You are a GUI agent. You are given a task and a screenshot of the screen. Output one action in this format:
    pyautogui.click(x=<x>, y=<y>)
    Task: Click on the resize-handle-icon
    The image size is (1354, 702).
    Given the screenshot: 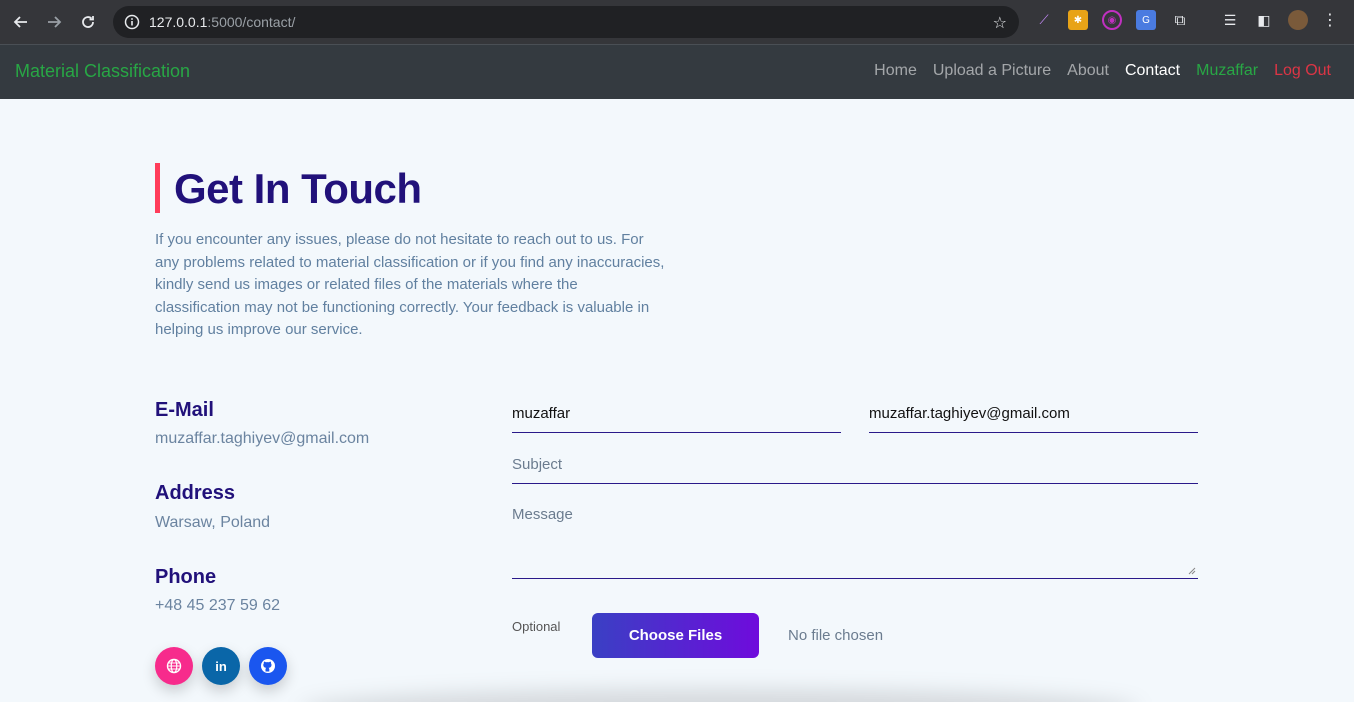 What is the action you would take?
    pyautogui.click(x=1192, y=571)
    